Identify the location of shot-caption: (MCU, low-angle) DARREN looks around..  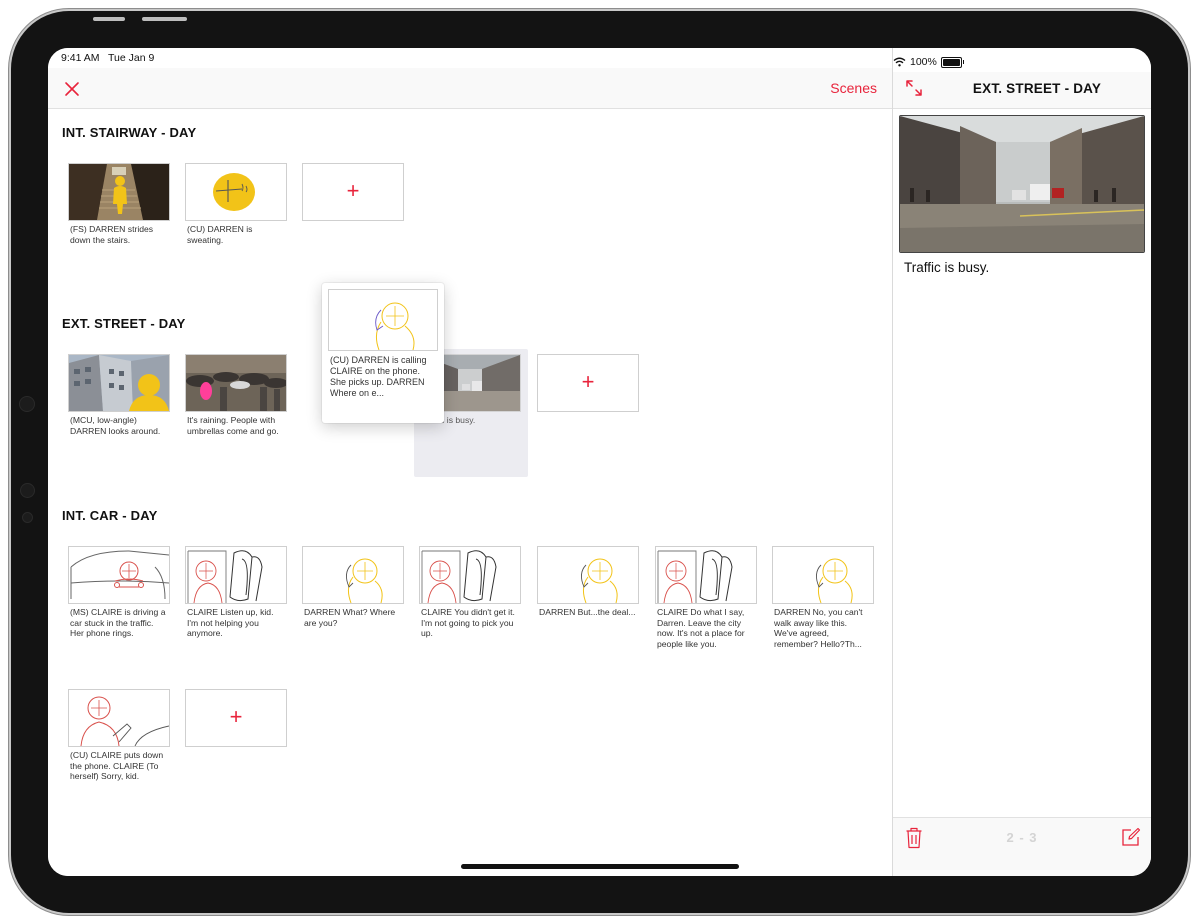
(115, 425).